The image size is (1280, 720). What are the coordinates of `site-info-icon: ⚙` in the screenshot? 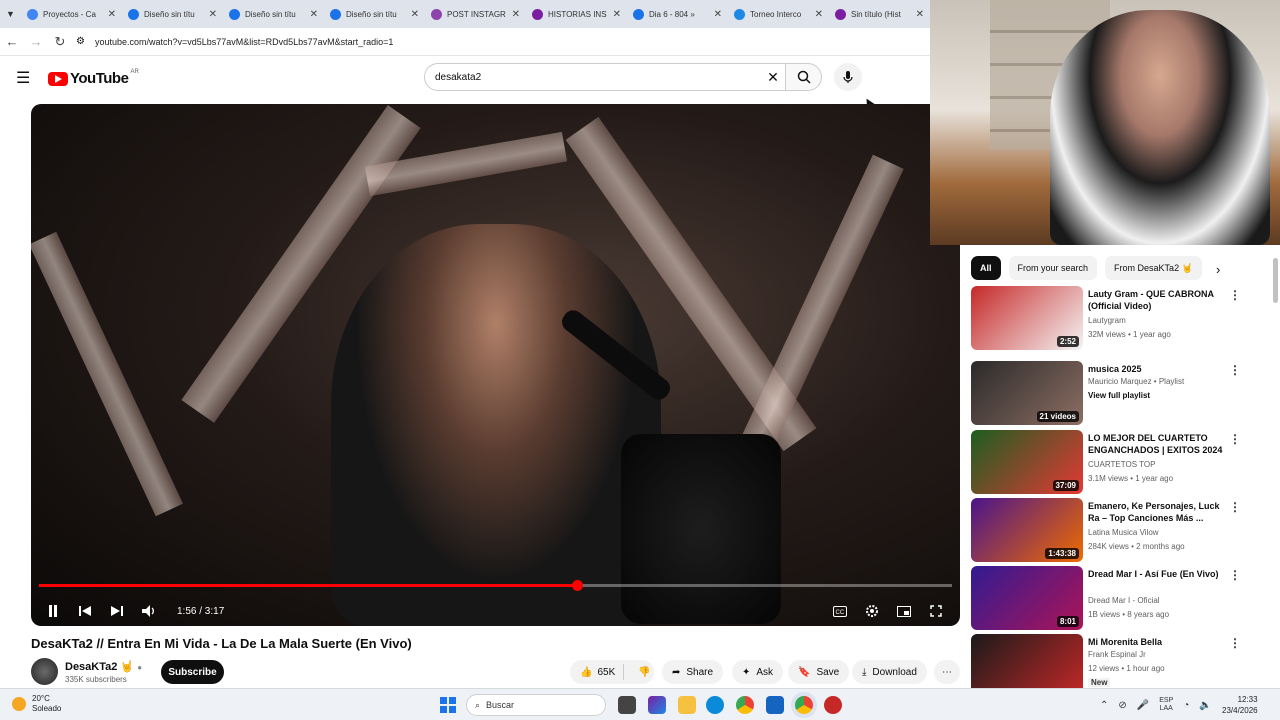 It's located at (80, 41).